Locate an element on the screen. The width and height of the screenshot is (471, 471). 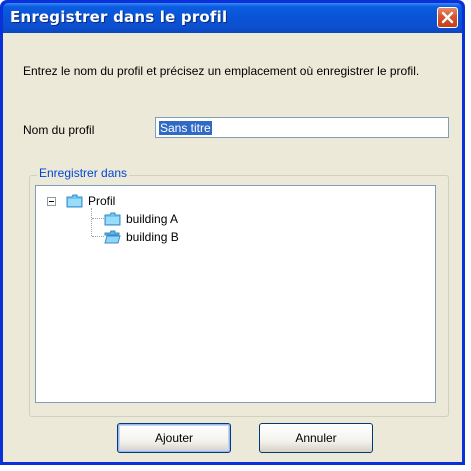
tree-item-label: building A is located at coordinates (152, 219).